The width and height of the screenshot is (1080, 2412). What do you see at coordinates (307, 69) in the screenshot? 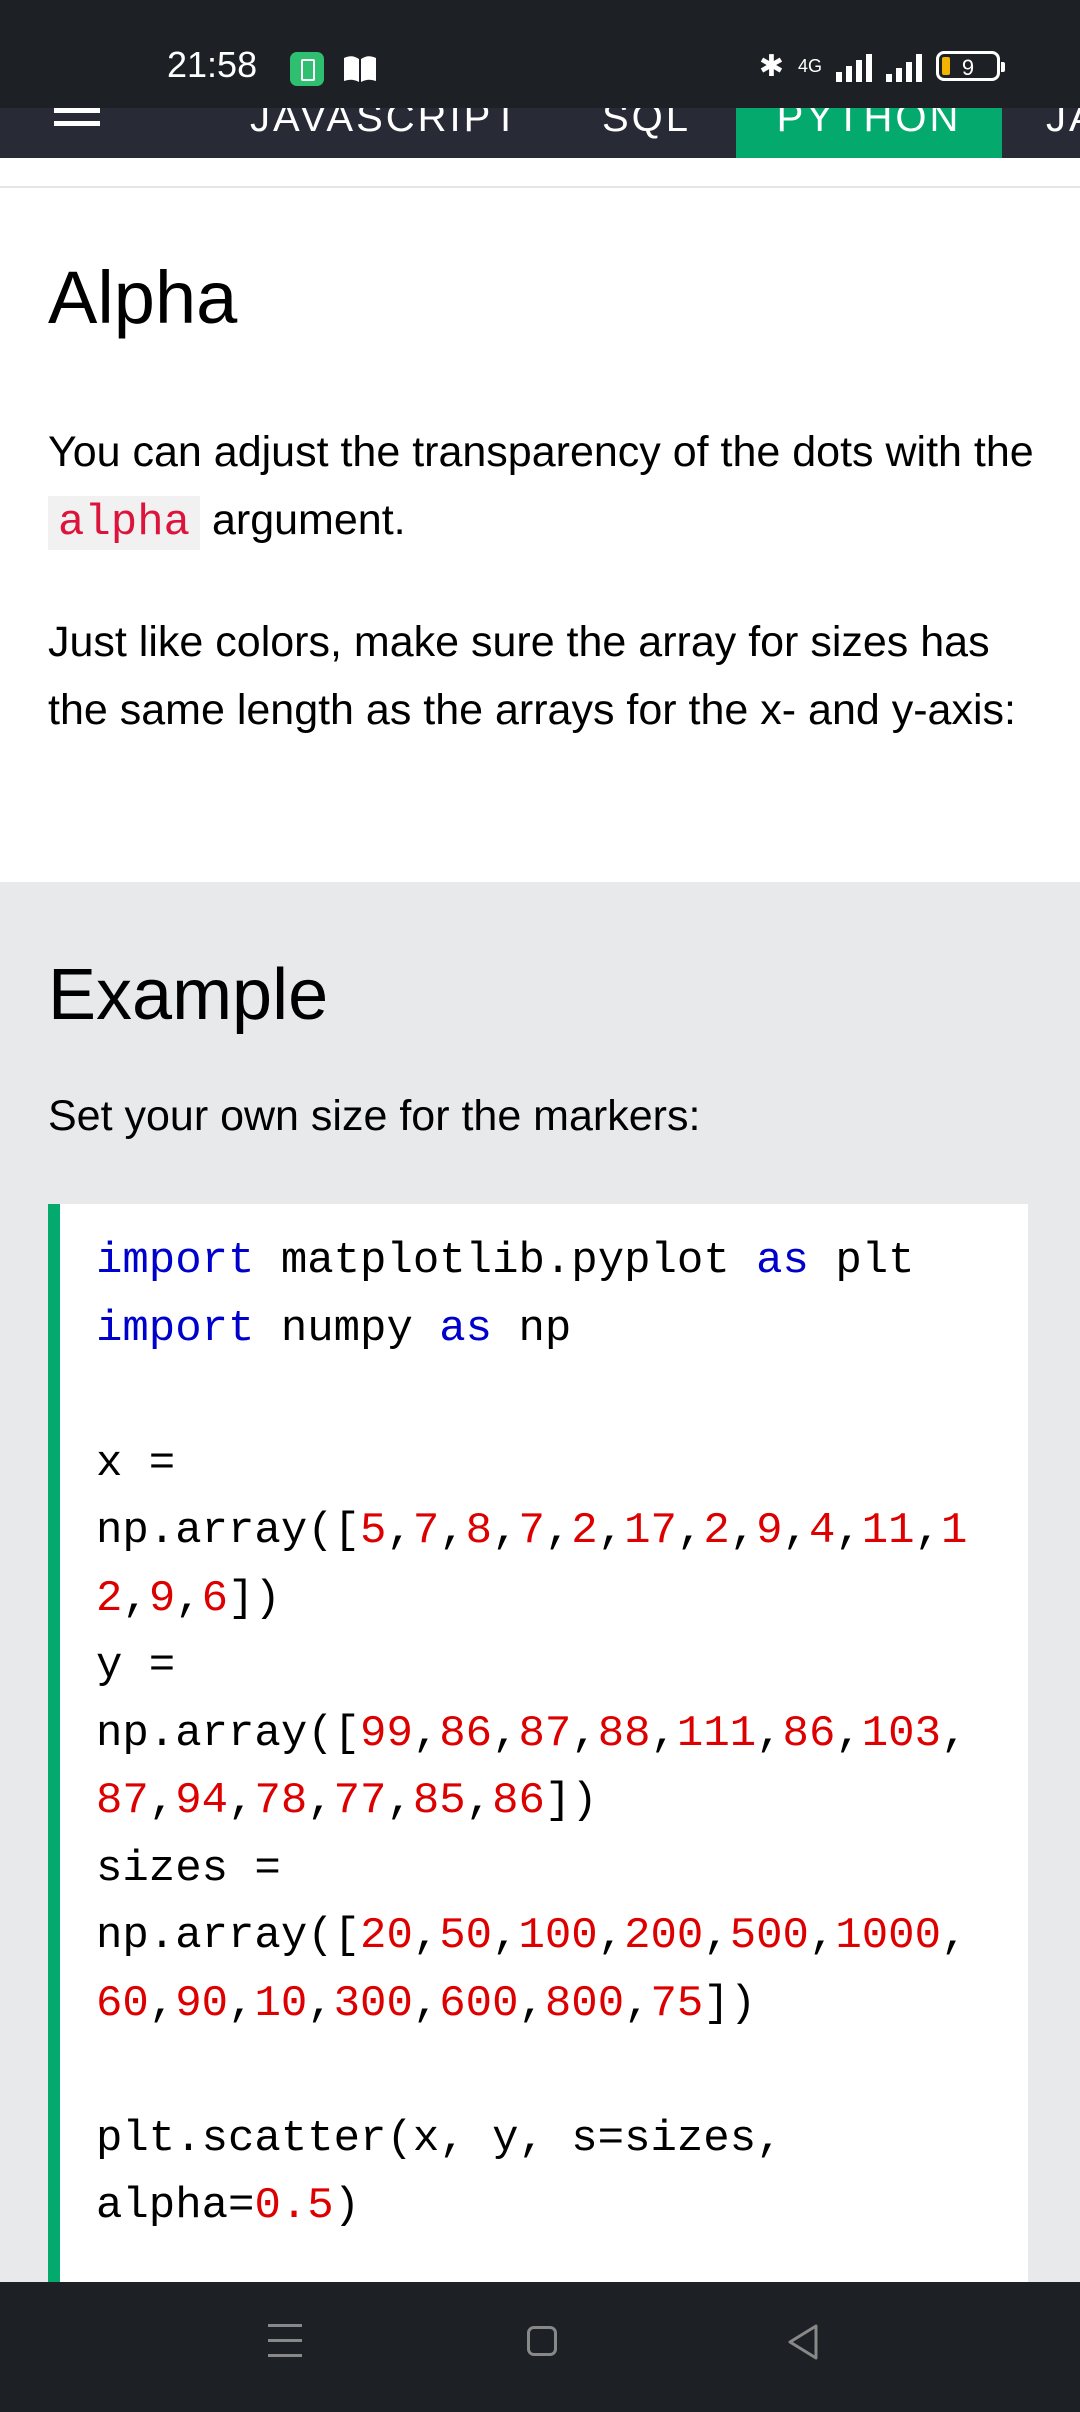
I see `battery-saver-icon` at bounding box center [307, 69].